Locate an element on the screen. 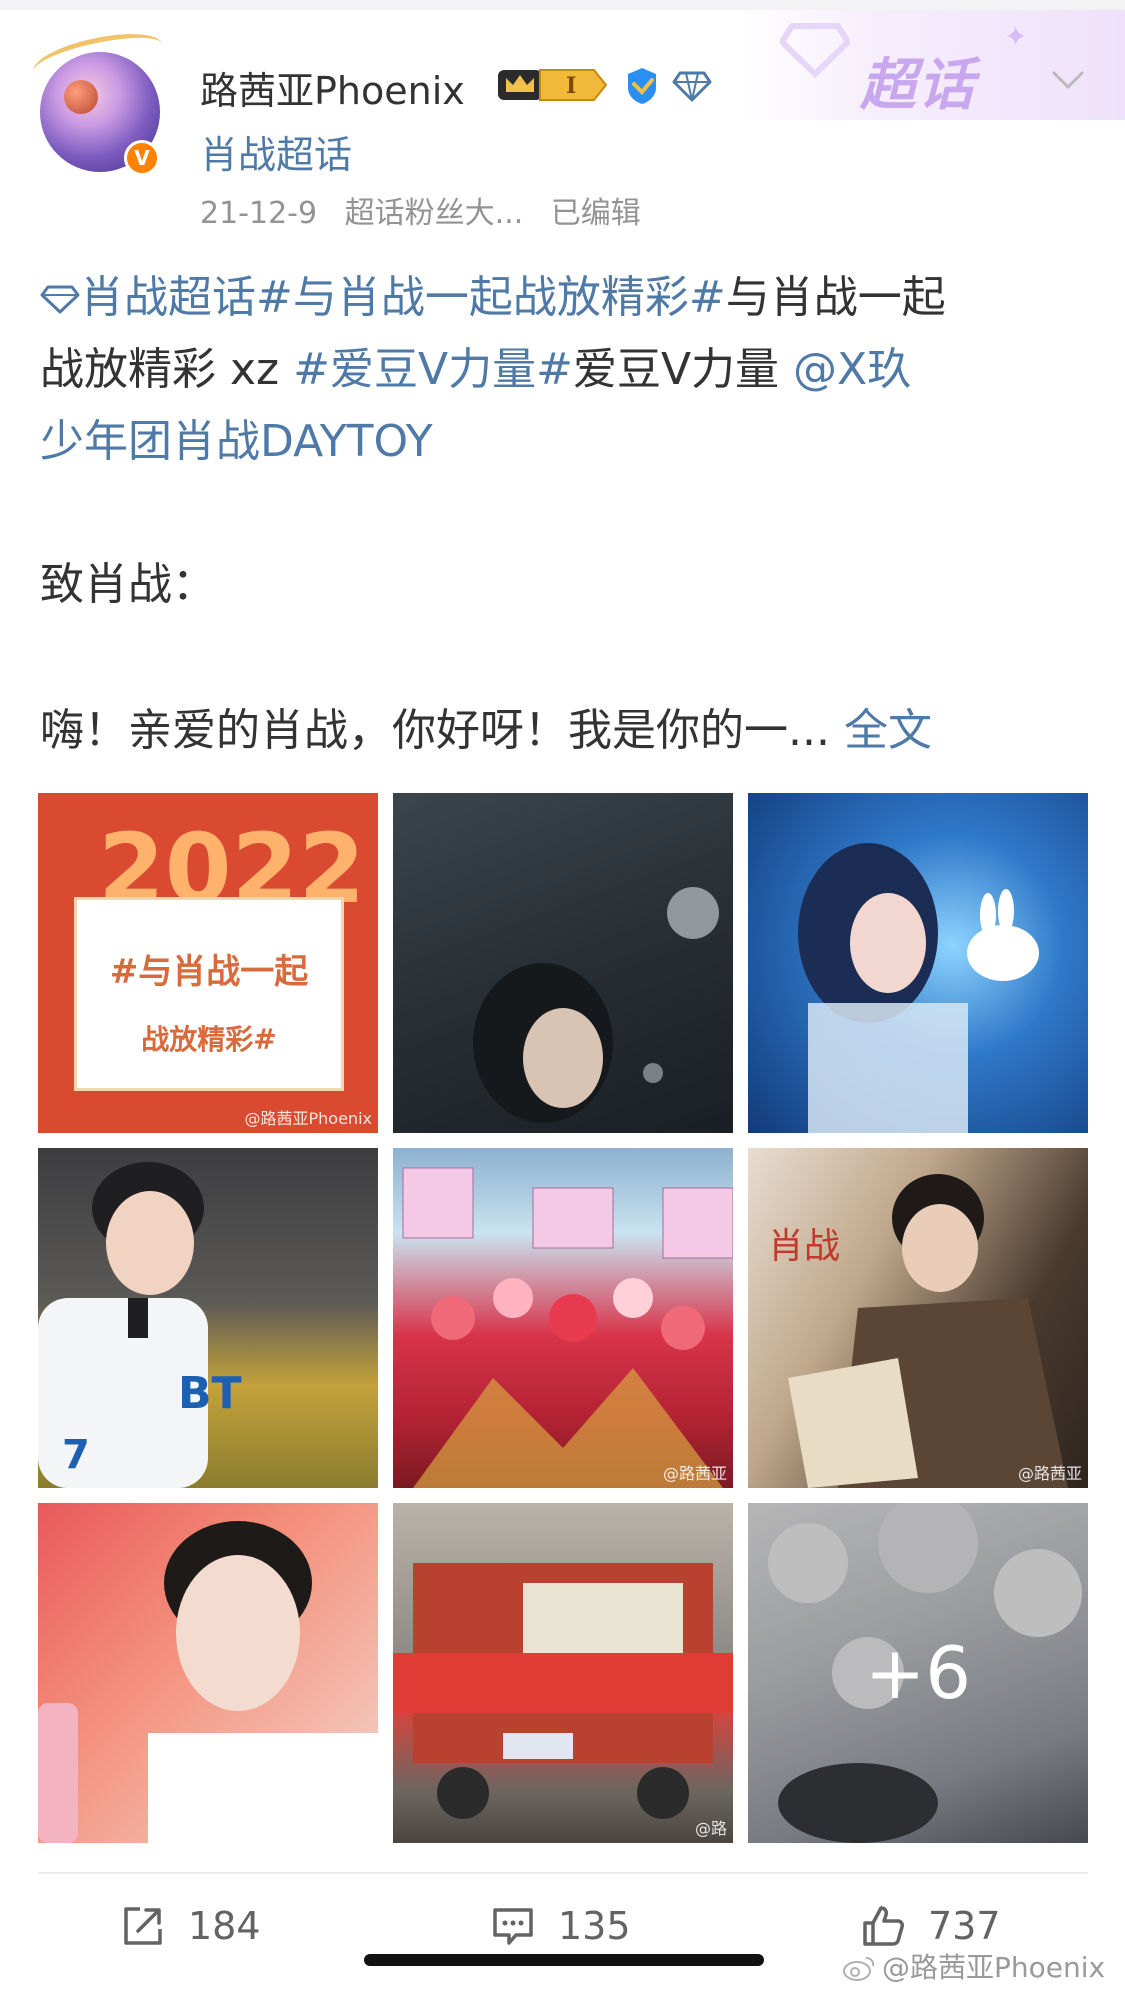 Image resolution: width=1125 pixels, height=1992 pixels. post-text-segment: 战放精彩 xz is located at coordinates (167, 369).